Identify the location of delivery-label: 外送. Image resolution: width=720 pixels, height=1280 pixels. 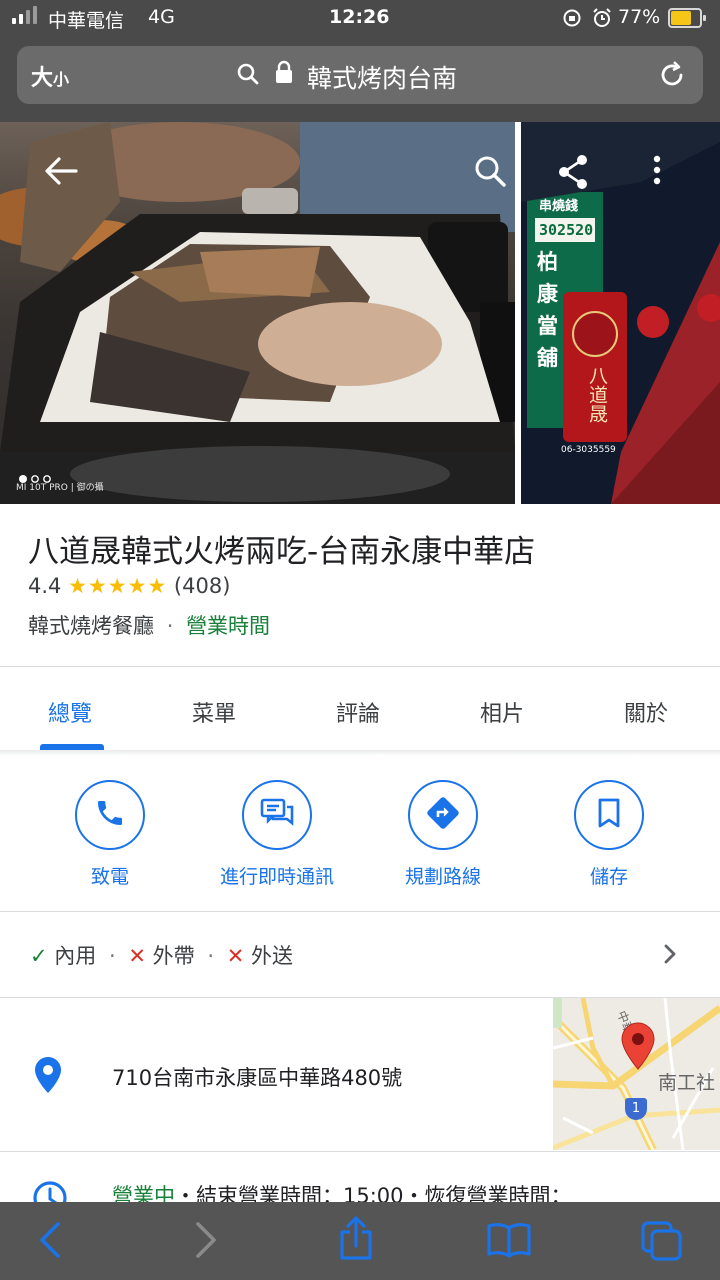
(272, 956).